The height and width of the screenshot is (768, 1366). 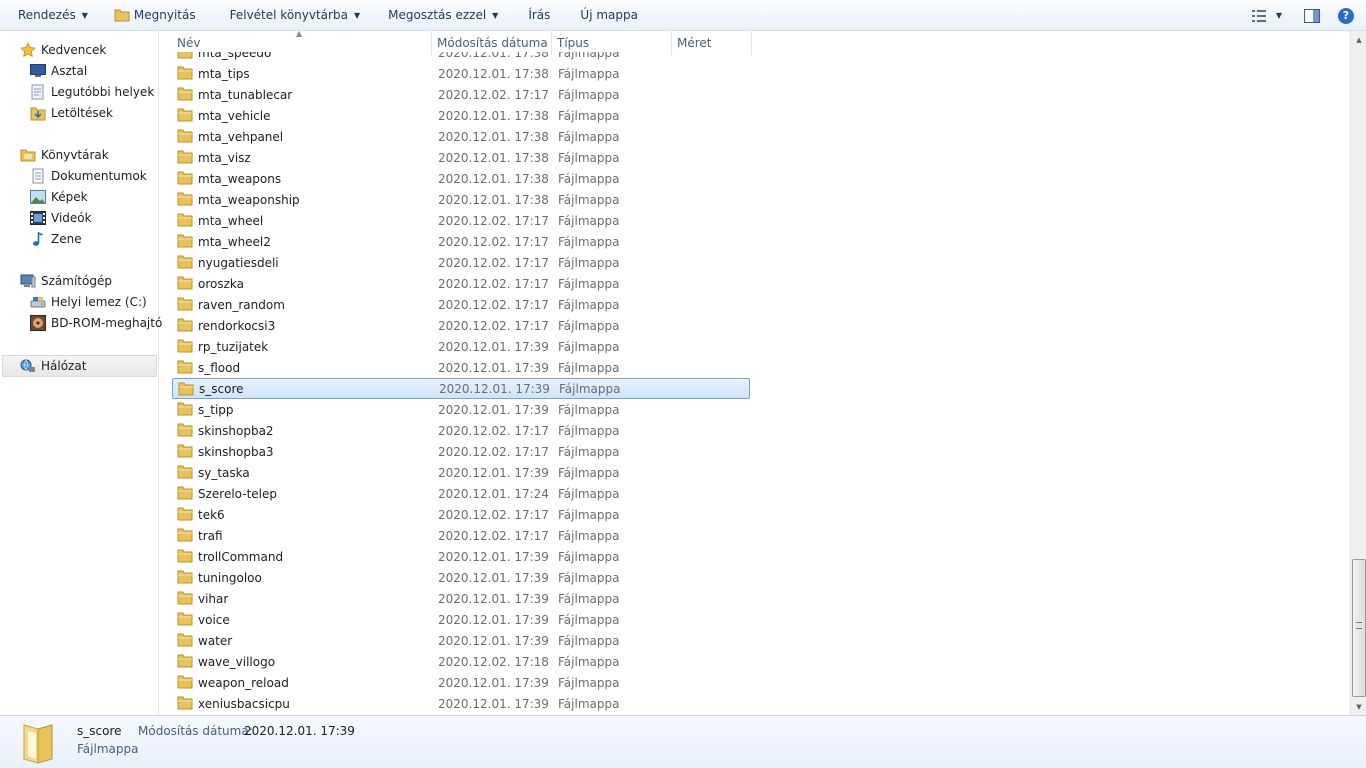 What do you see at coordinates (56, 239) in the screenshot?
I see `nav-music: Zene` at bounding box center [56, 239].